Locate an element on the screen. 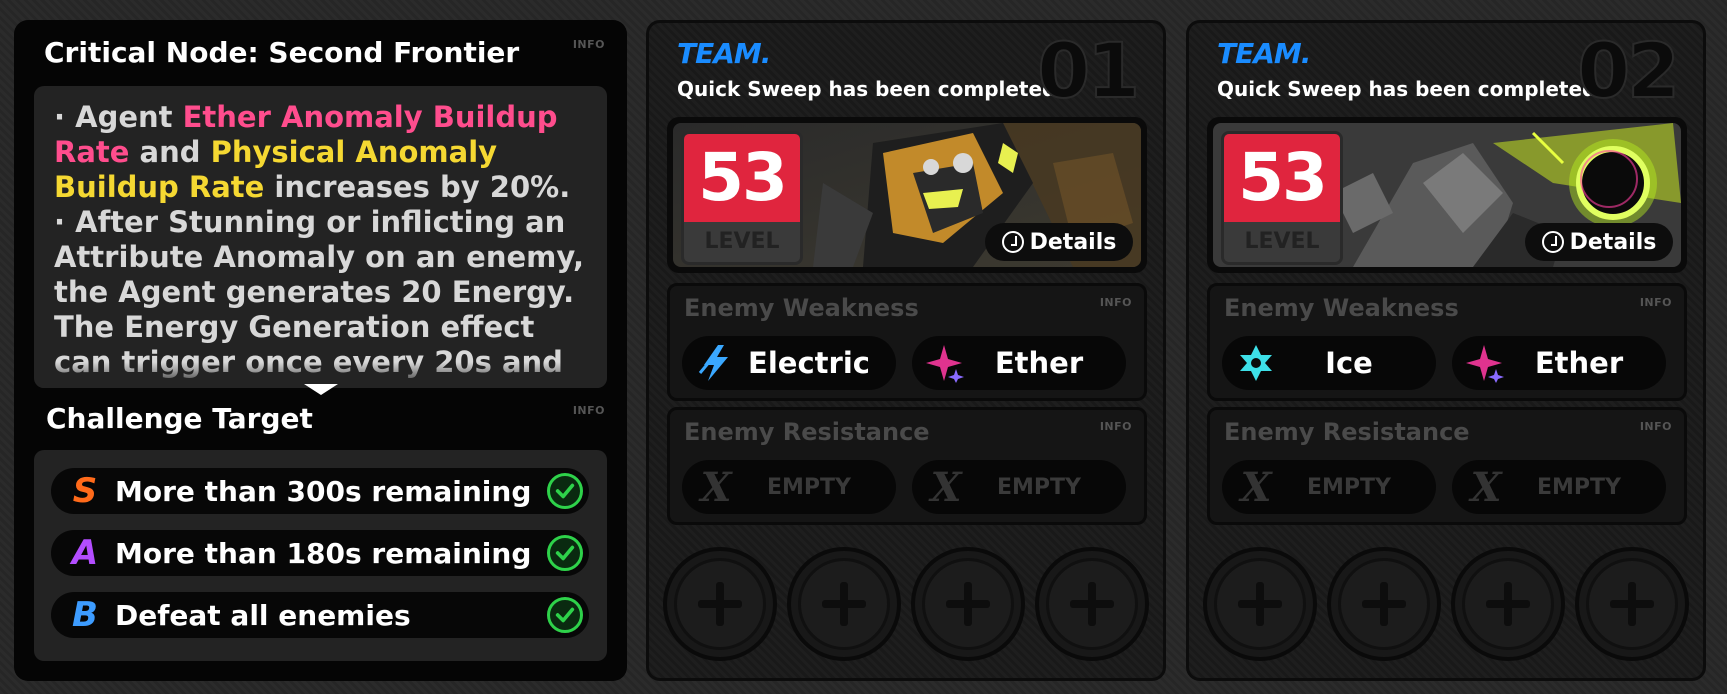 This screenshot has width=1727, height=694. enemy-weakness-section: Enemy Weakness INFO Electric Ether is located at coordinates (907, 342).